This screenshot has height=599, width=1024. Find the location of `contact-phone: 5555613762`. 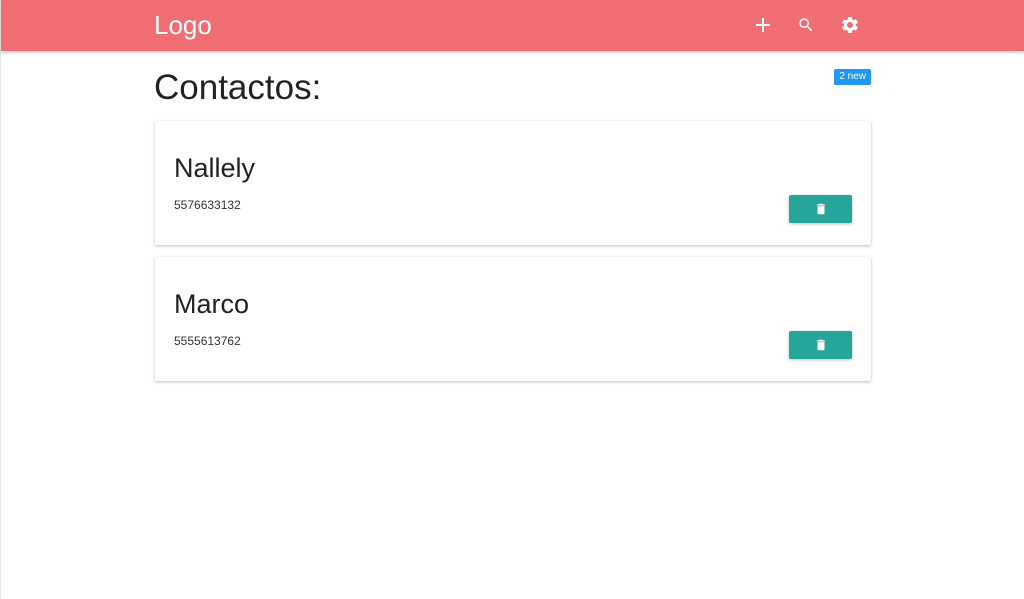

contact-phone: 5555613762 is located at coordinates (207, 341).